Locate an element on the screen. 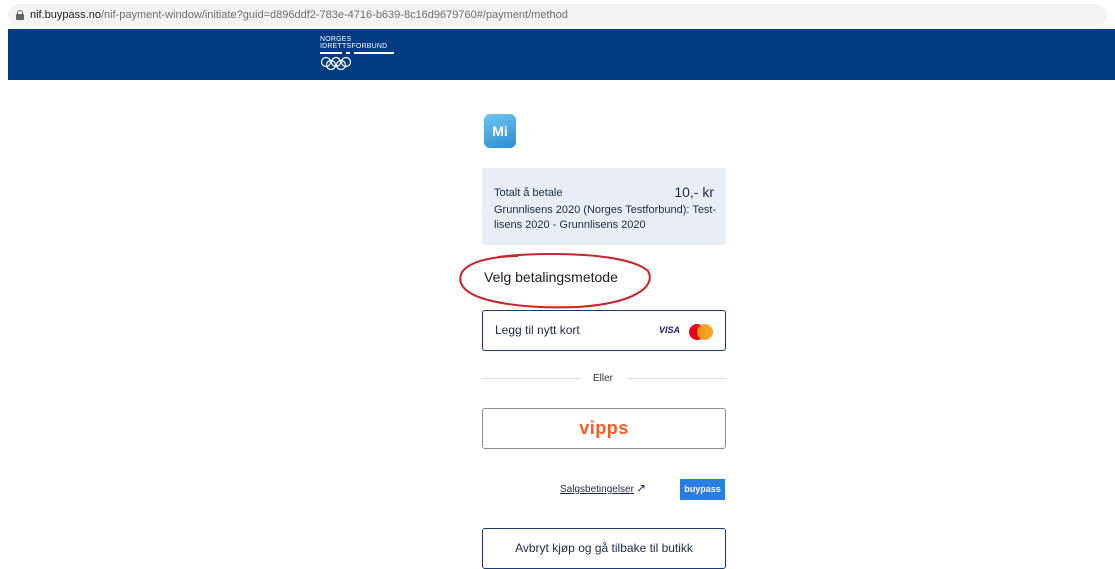 The width and height of the screenshot is (1115, 569). buypass-logo: buypass is located at coordinates (702, 489).